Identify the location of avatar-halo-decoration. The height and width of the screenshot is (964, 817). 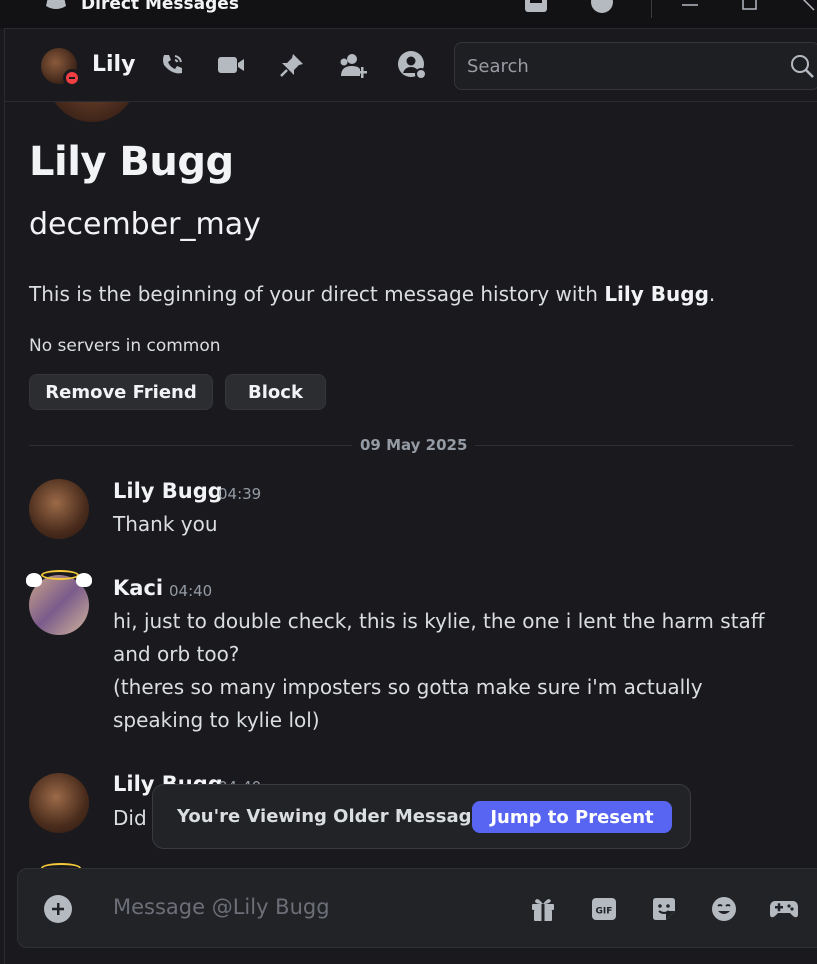
(60, 575).